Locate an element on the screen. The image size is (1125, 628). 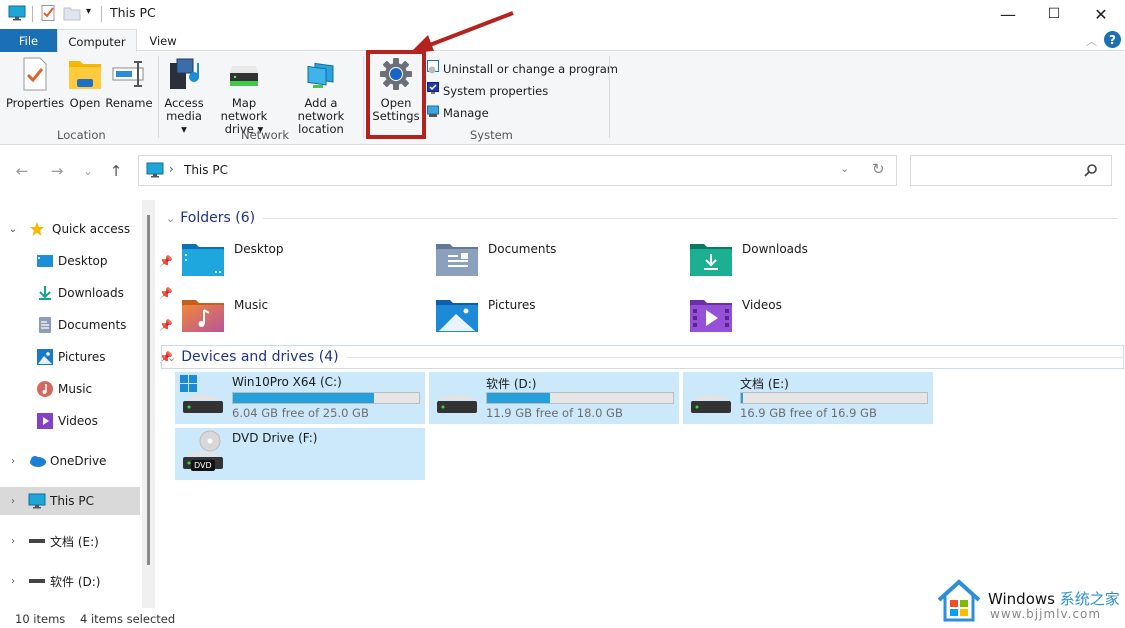
sidebar-item-quick-access: ⌄ Quick access is located at coordinates (76, 229).